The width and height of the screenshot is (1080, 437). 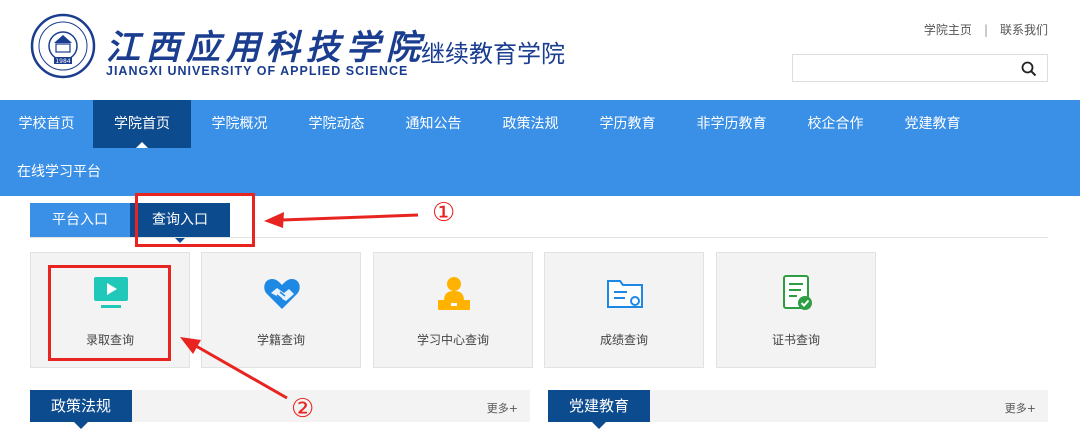 What do you see at coordinates (281, 310) in the screenshot?
I see `card-student-status-query: 学籍查询` at bounding box center [281, 310].